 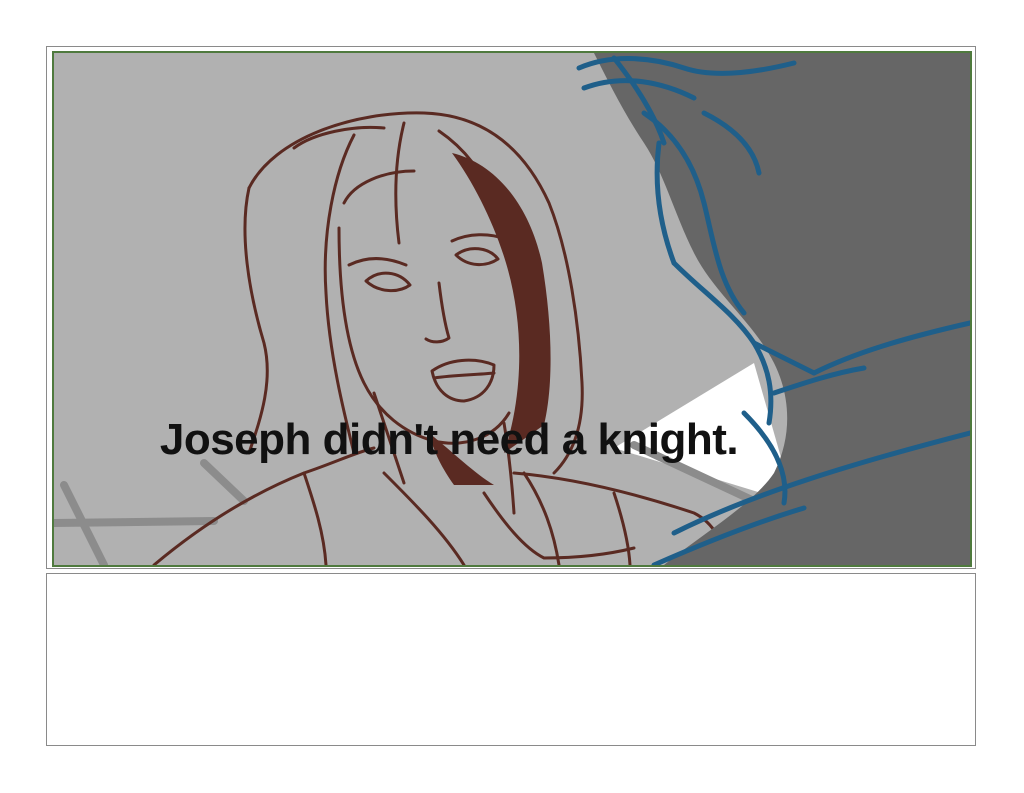 What do you see at coordinates (449, 439) in the screenshot?
I see `dialogue-caption: Joseph didn't need a knight.` at bounding box center [449, 439].